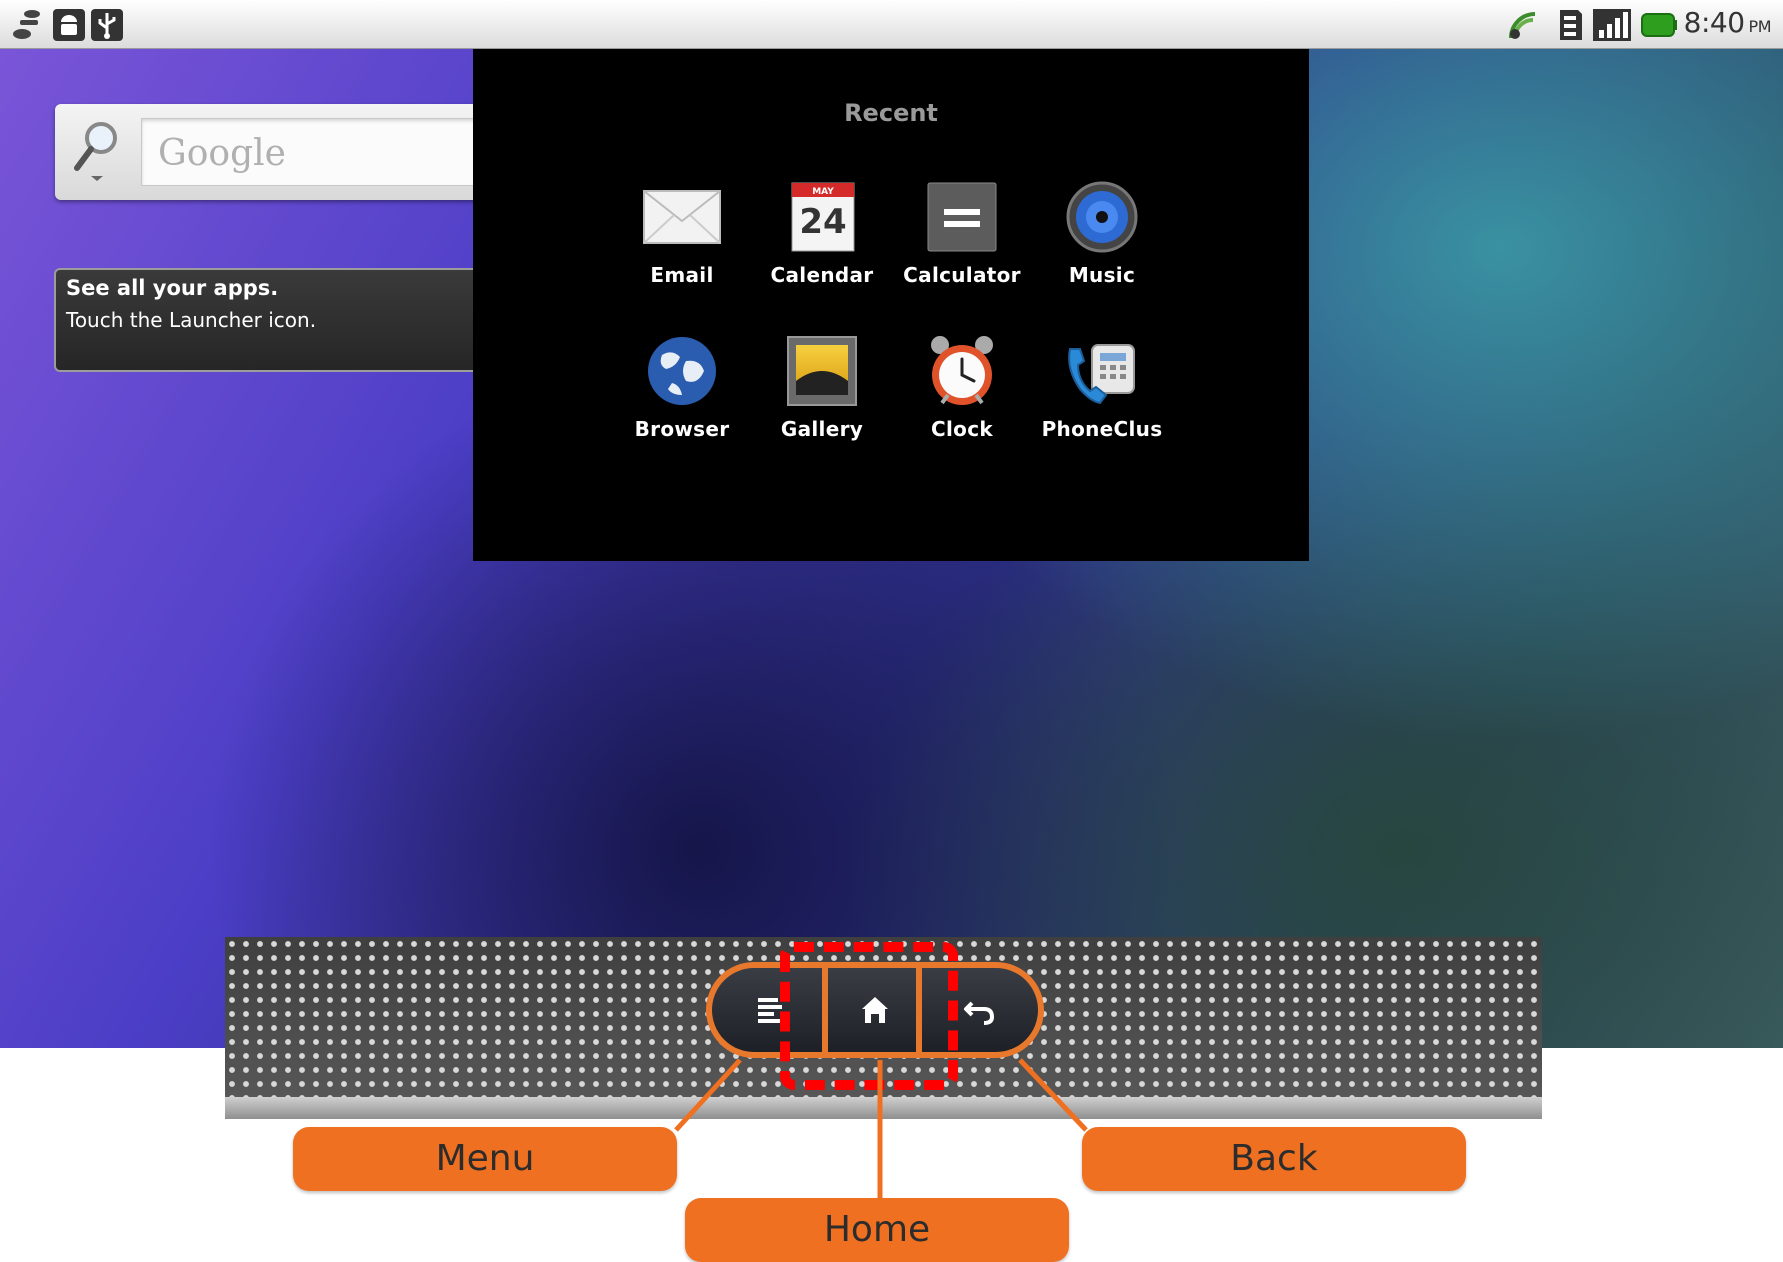 The width and height of the screenshot is (1783, 1262). What do you see at coordinates (318, 152) in the screenshot?
I see `search-input: Google` at bounding box center [318, 152].